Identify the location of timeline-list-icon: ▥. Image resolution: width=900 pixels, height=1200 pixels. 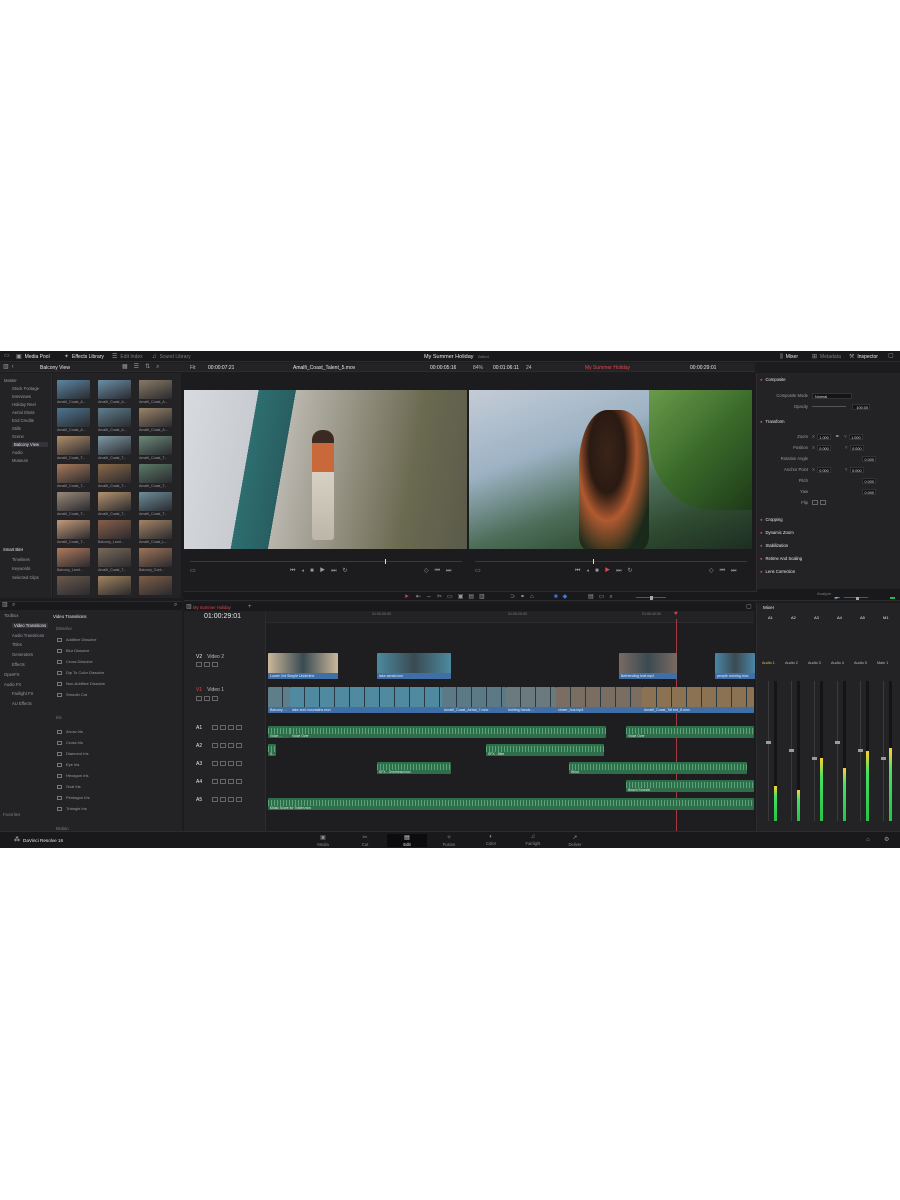
(189, 607).